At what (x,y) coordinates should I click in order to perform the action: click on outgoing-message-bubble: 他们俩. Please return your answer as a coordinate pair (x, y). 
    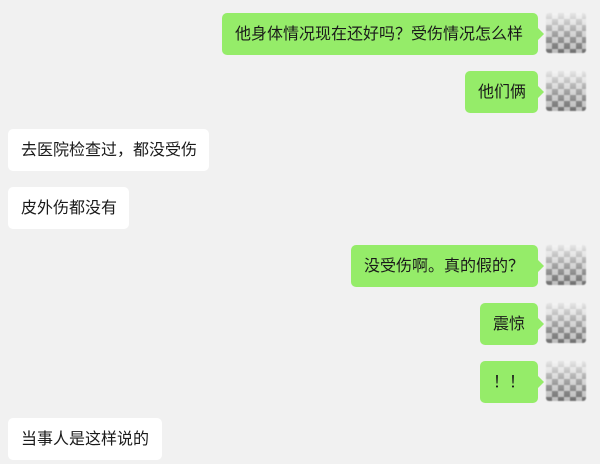
    Looking at the image, I should click on (504, 92).